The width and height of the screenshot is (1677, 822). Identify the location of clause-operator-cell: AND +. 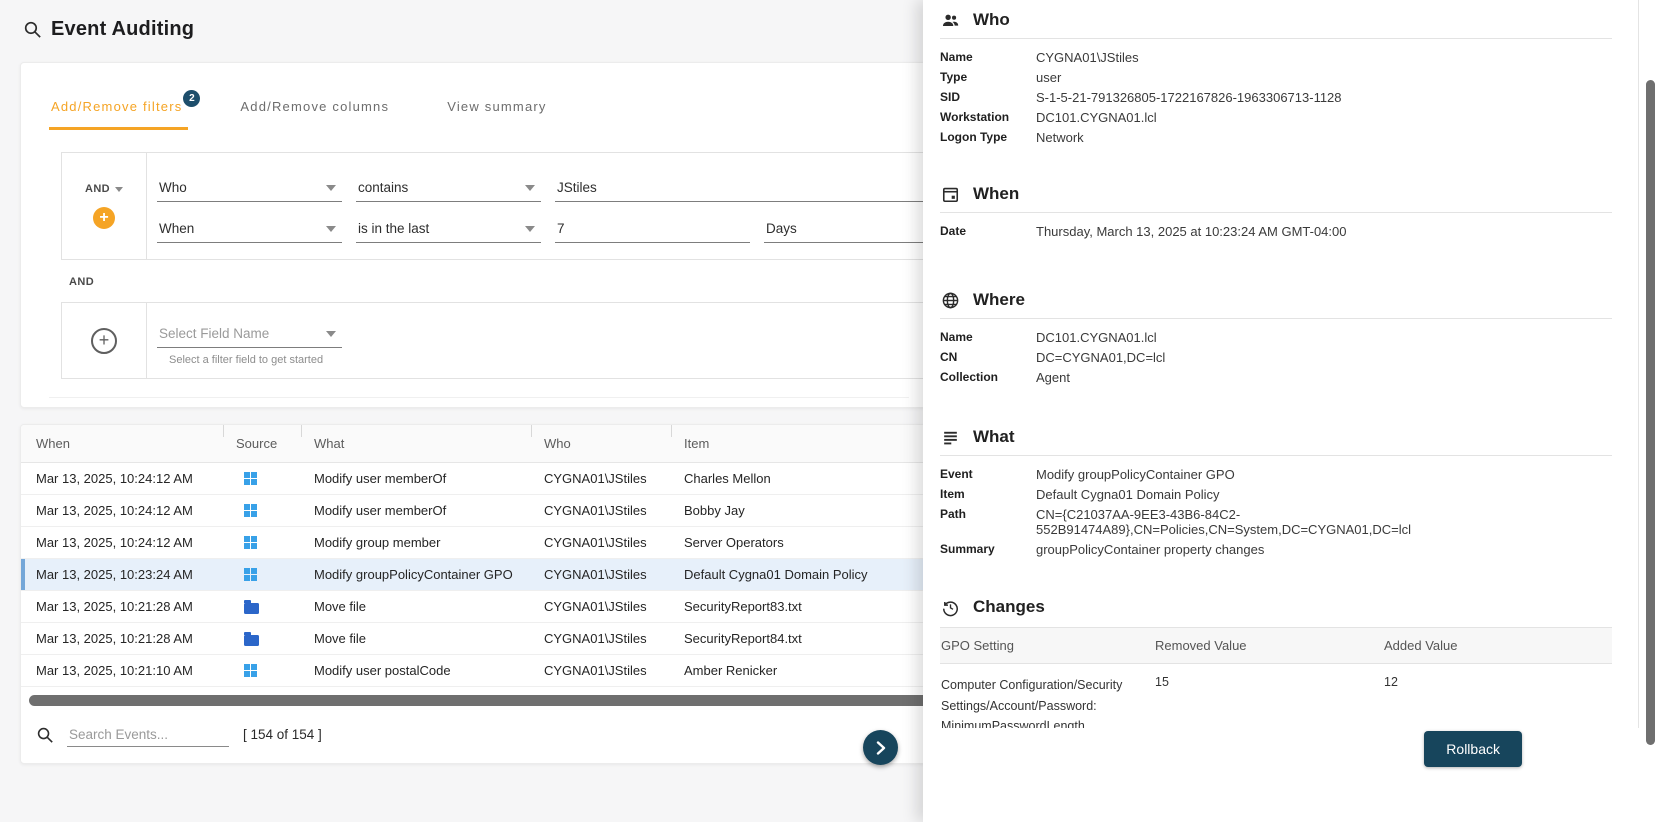
(104, 206).